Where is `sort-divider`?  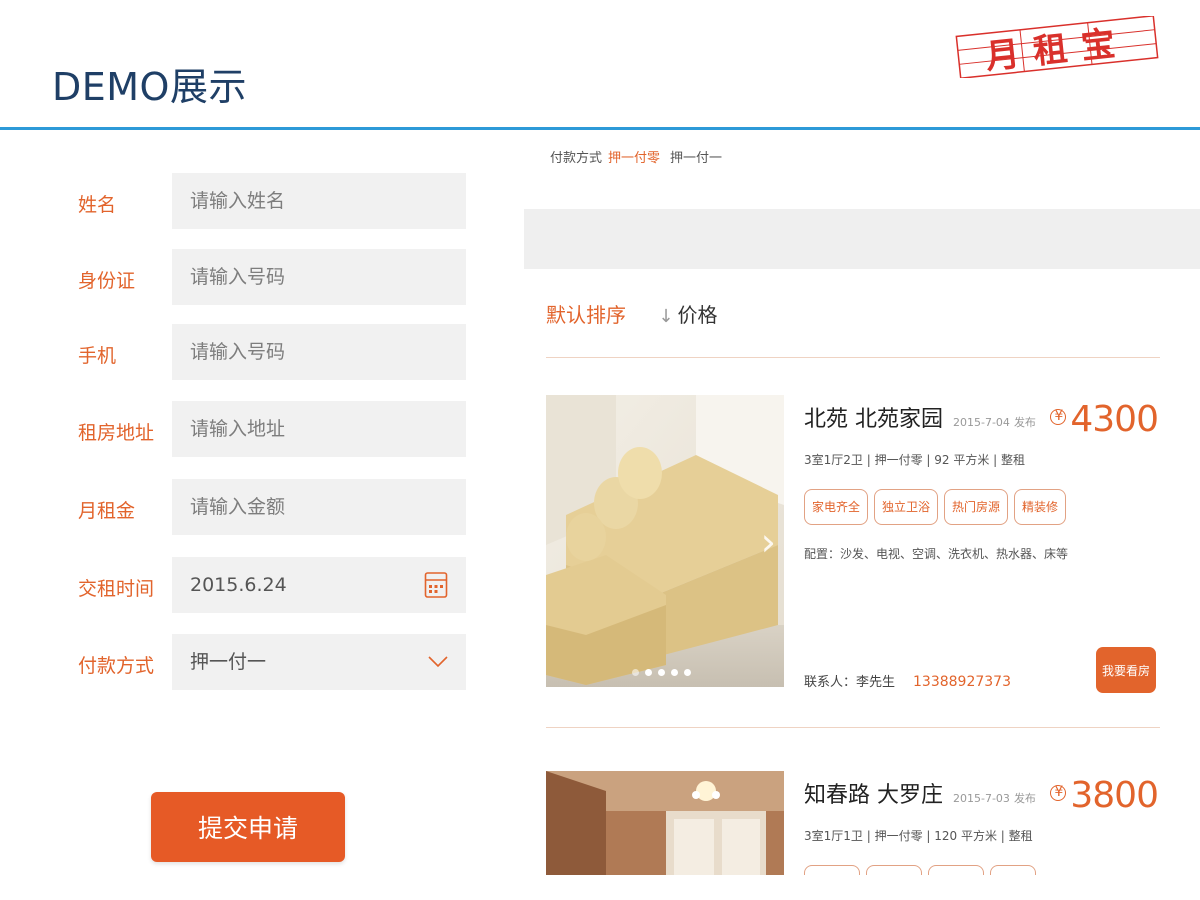 sort-divider is located at coordinates (853, 357).